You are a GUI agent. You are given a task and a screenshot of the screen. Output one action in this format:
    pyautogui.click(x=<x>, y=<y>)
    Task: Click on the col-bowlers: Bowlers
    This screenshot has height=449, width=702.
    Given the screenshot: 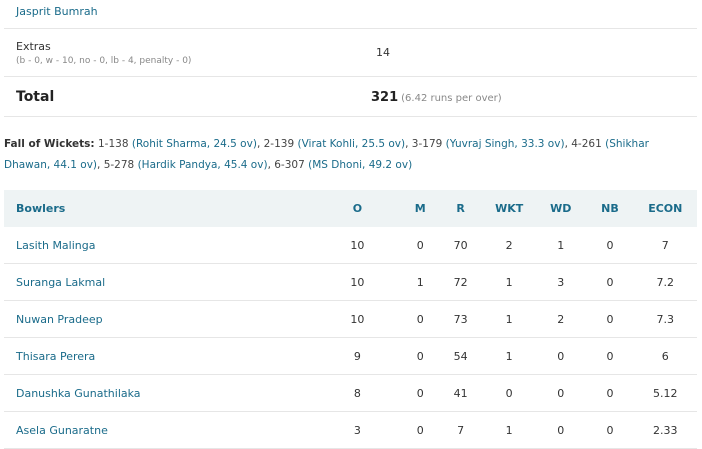 What is the action you would take?
    pyautogui.click(x=158, y=208)
    